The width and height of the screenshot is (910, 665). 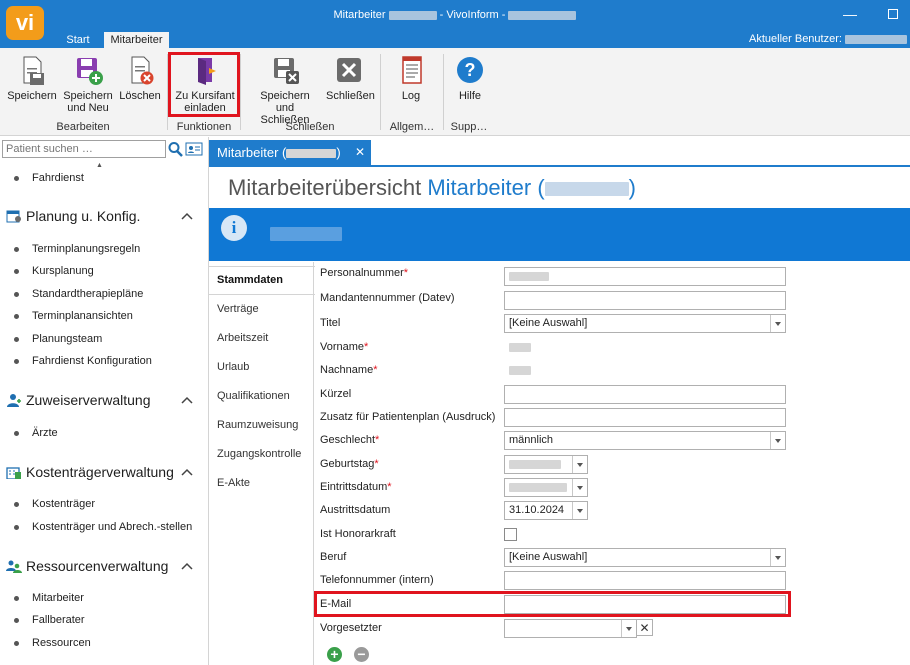 I want to click on sidebar-item-aerzte: Ärzte, so click(x=45, y=433).